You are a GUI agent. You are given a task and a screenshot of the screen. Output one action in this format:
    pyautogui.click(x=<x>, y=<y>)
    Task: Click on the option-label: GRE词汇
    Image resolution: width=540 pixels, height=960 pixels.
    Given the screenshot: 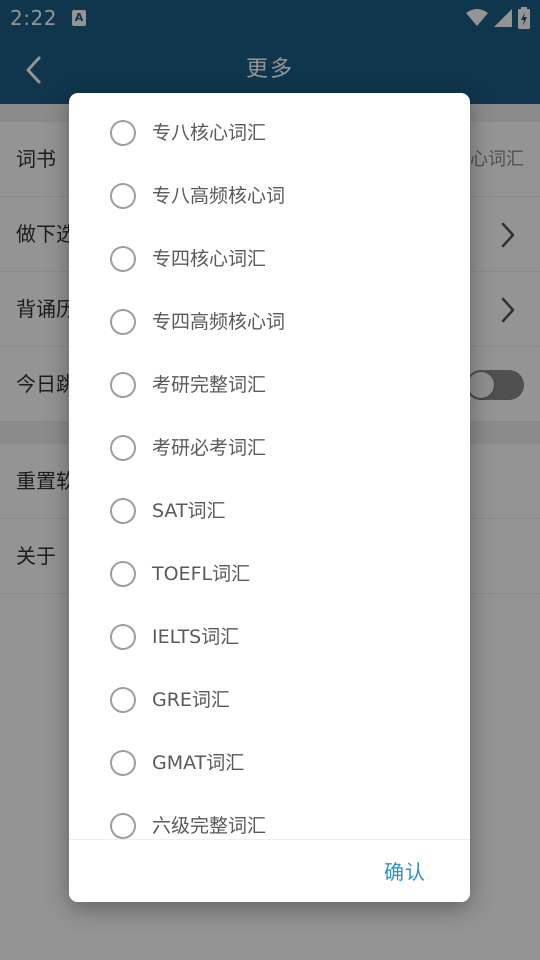 What is the action you would take?
    pyautogui.click(x=191, y=700)
    